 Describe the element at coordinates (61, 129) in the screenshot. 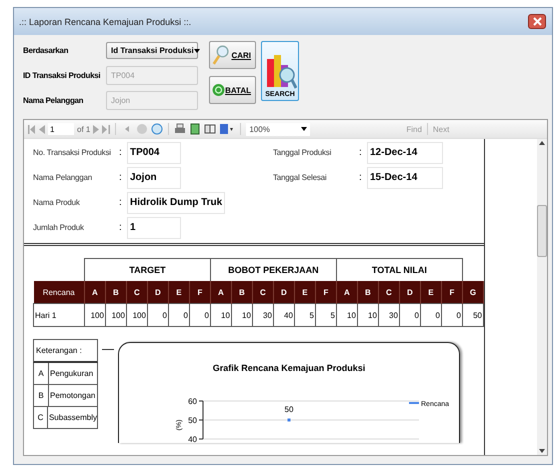

I see `page-number-field: 1` at that location.